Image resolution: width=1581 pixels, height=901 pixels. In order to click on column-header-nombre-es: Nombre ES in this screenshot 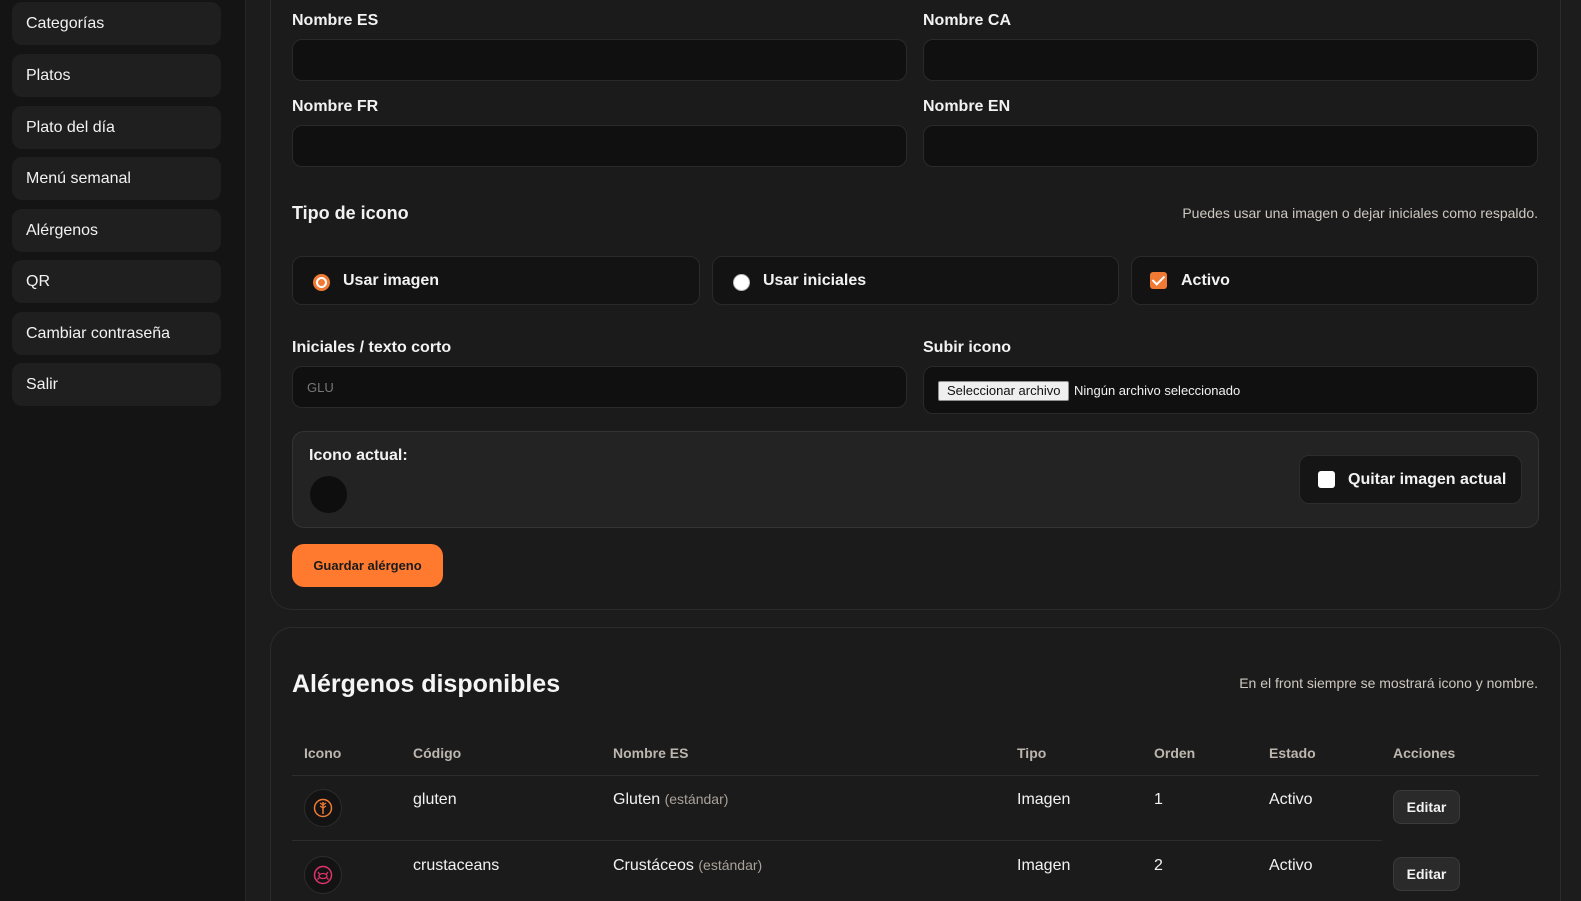, I will do `click(651, 753)`.